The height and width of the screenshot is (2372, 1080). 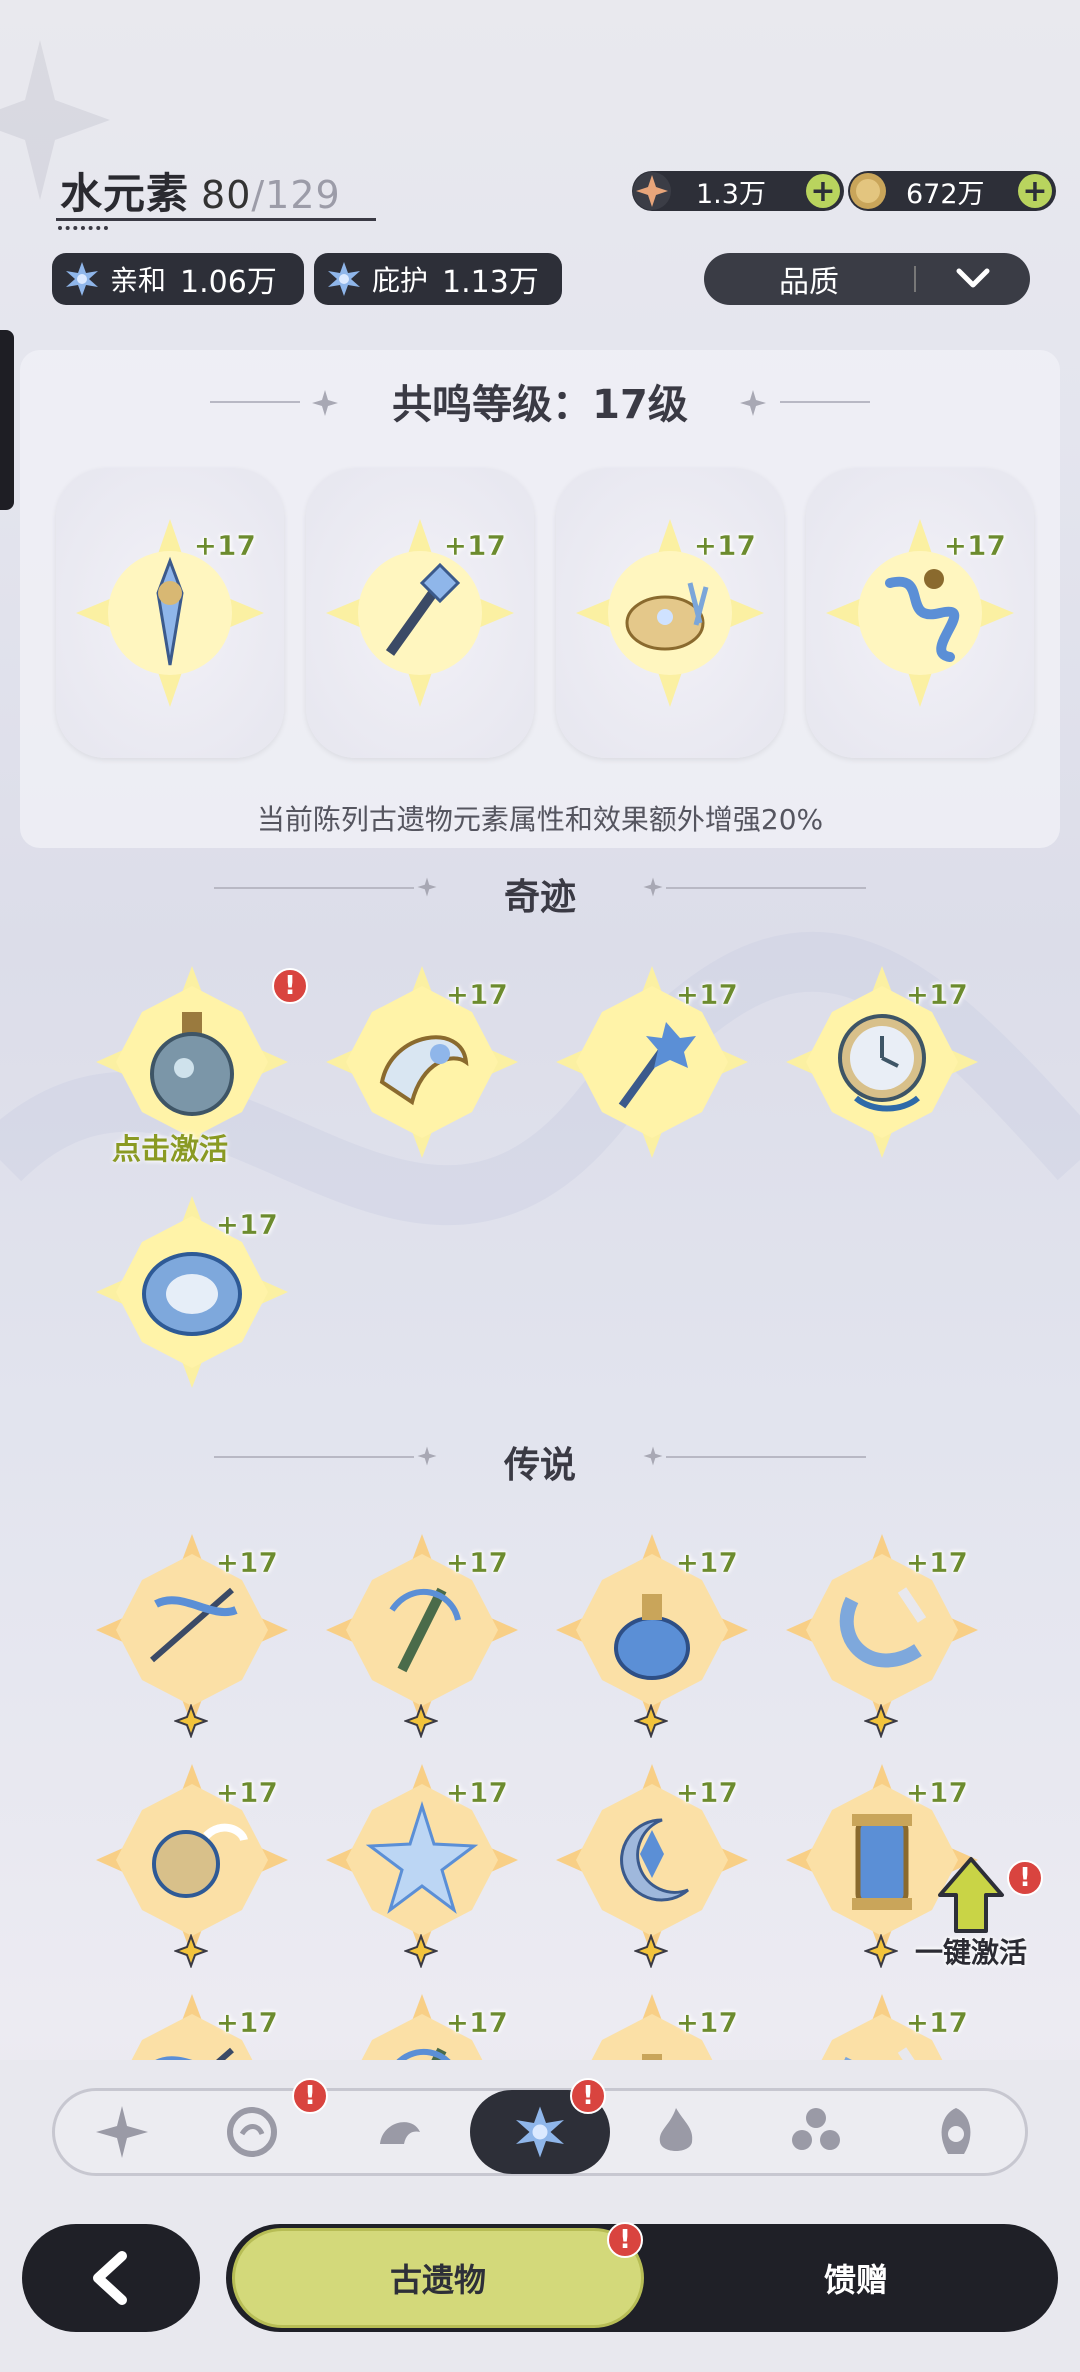 I want to click on activate-arrow-icon, so click(x=971, y=1895).